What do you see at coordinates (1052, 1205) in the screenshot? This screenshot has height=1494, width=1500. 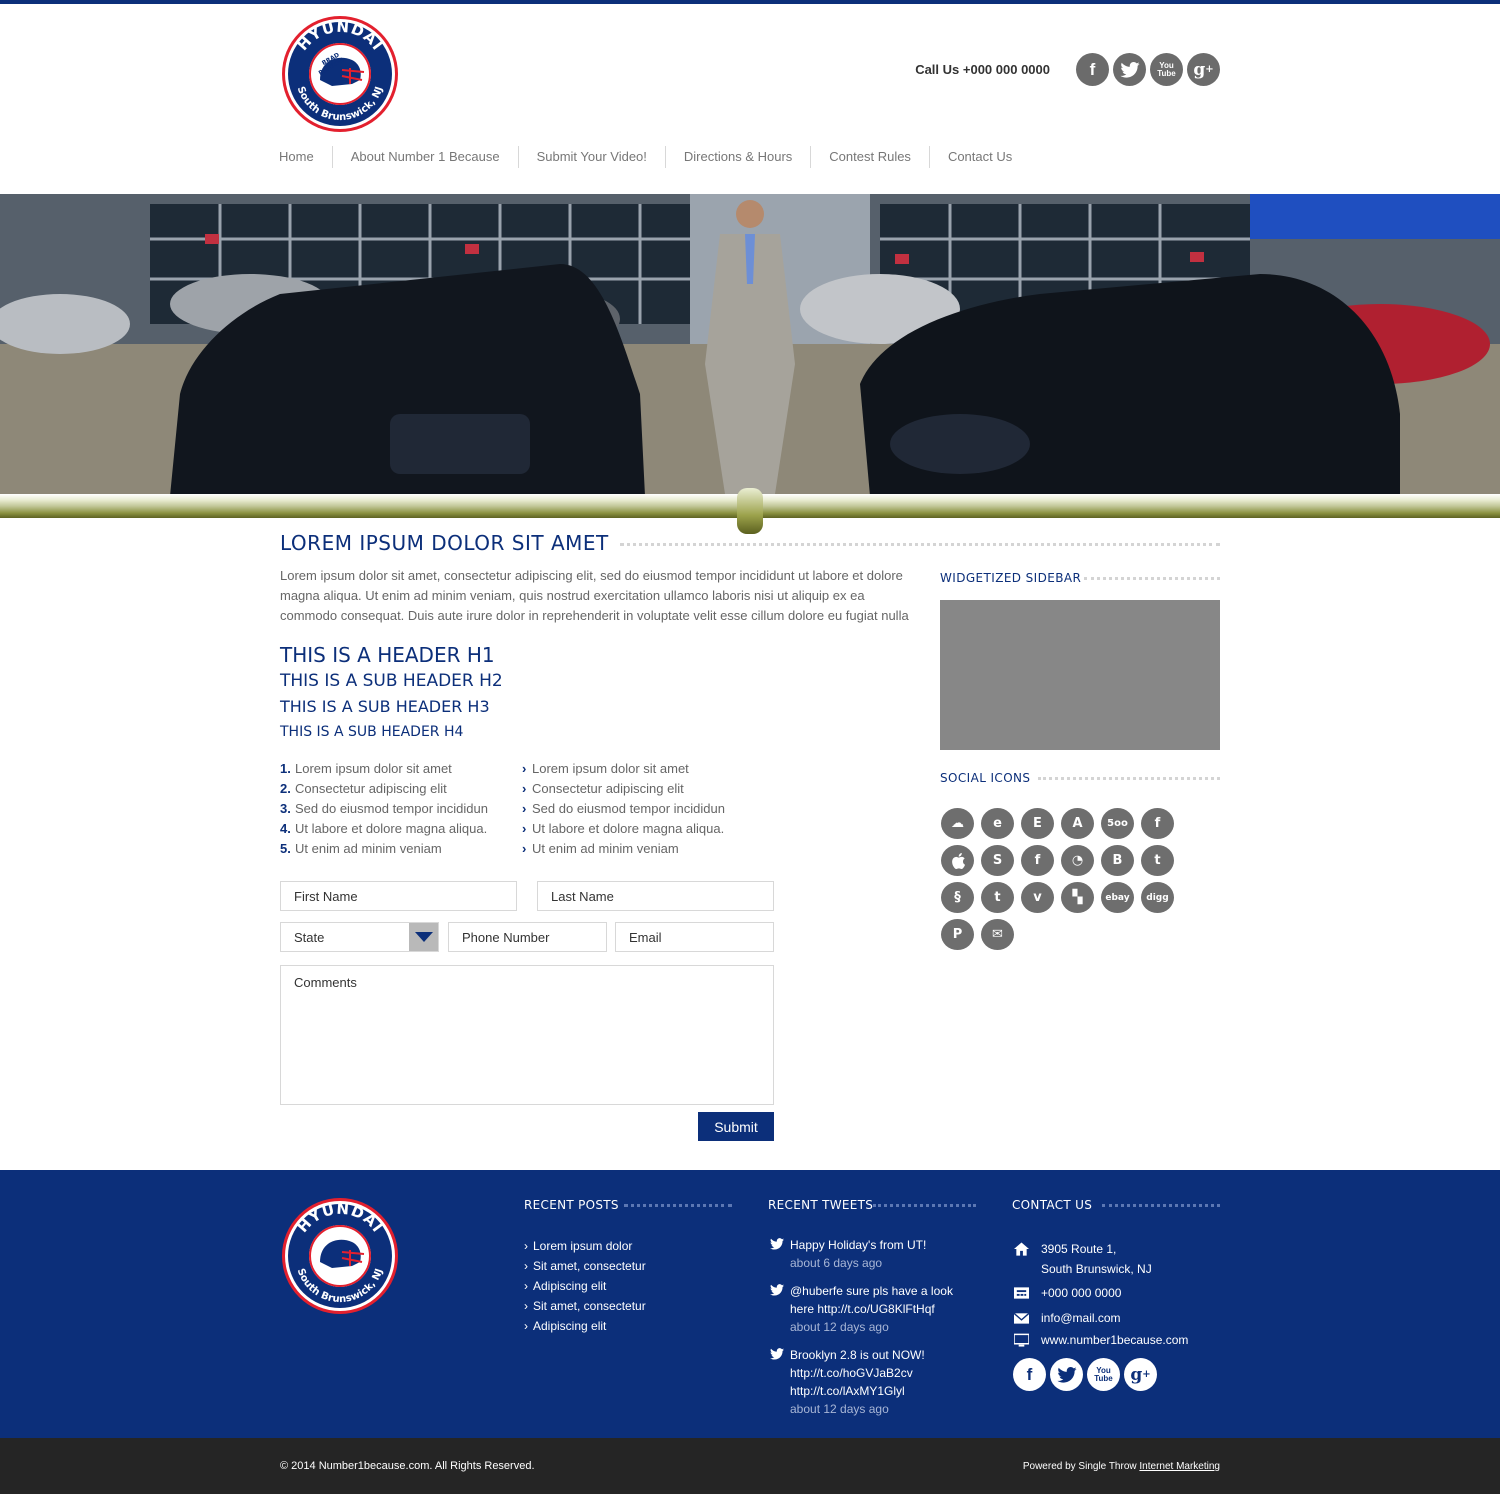 I see `contact-us-title: CONTACT US` at bounding box center [1052, 1205].